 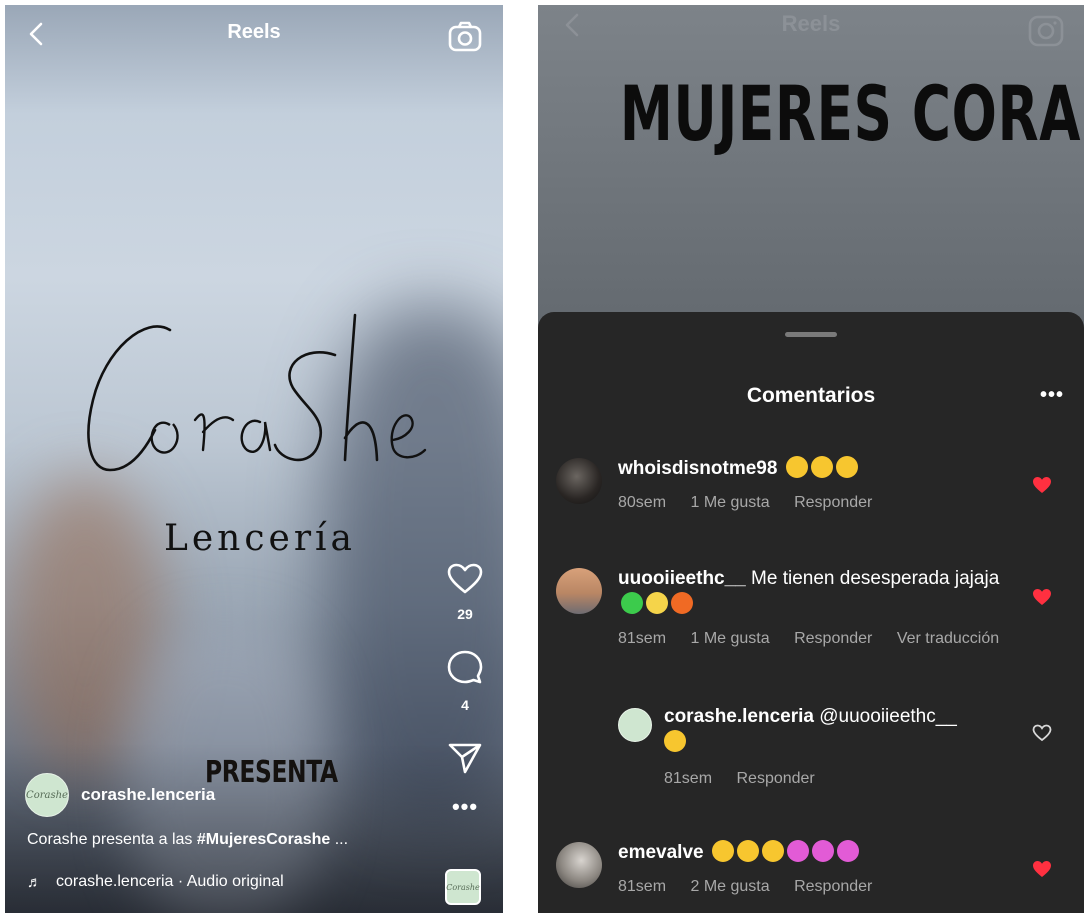 I want to click on send-icon, so click(x=465, y=760).